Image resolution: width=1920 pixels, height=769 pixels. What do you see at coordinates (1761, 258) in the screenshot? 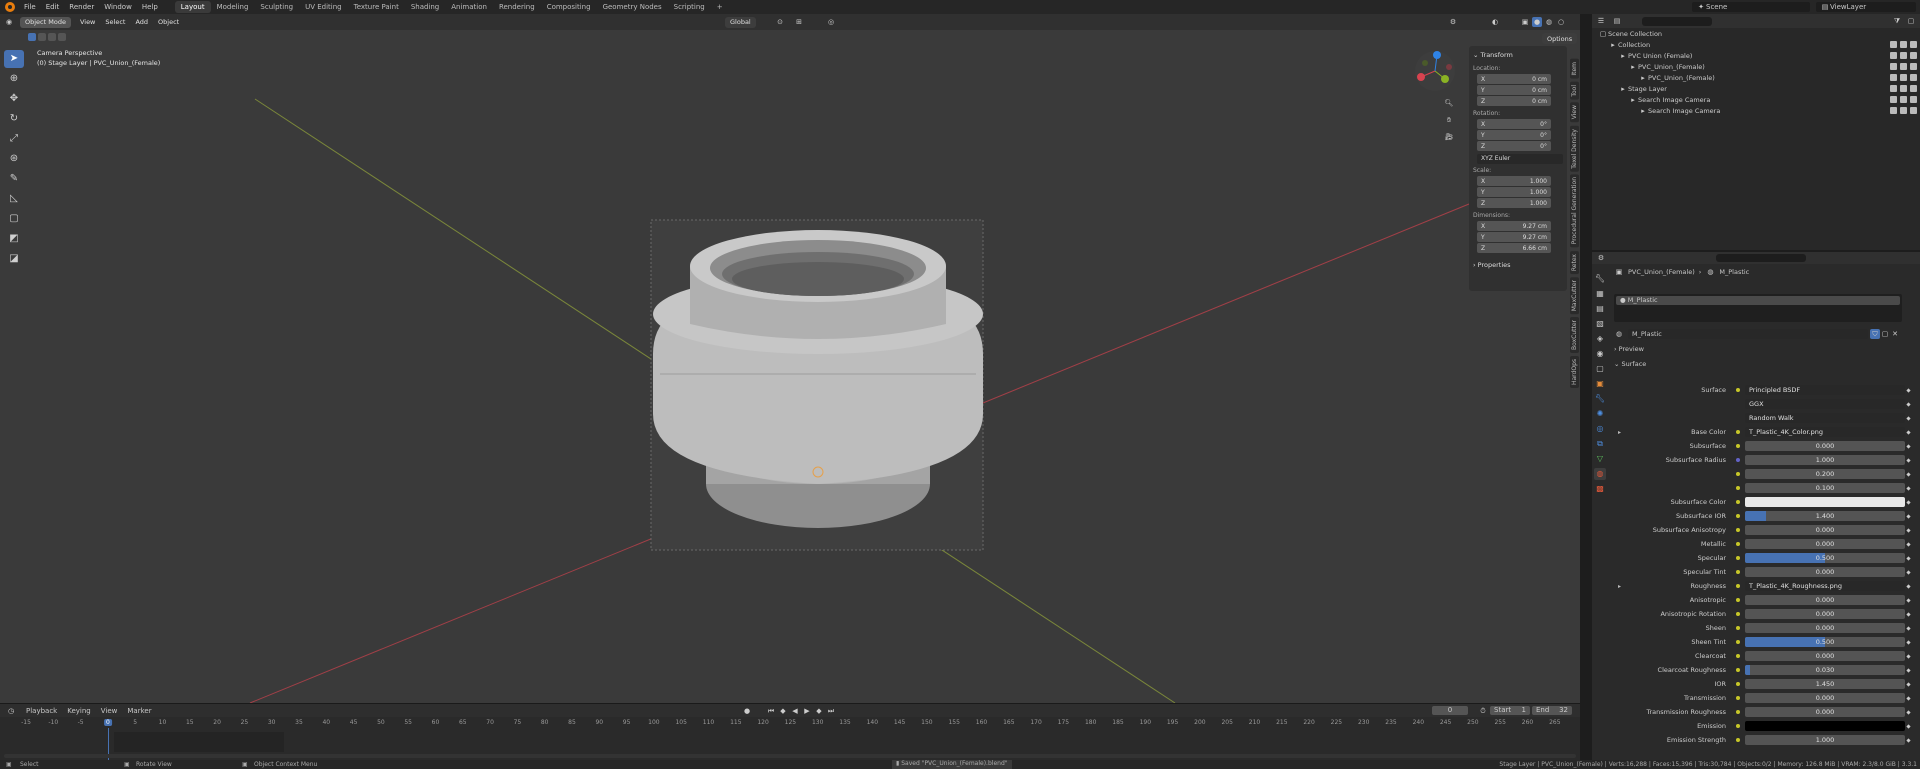
I see `properties-search-input` at bounding box center [1761, 258].